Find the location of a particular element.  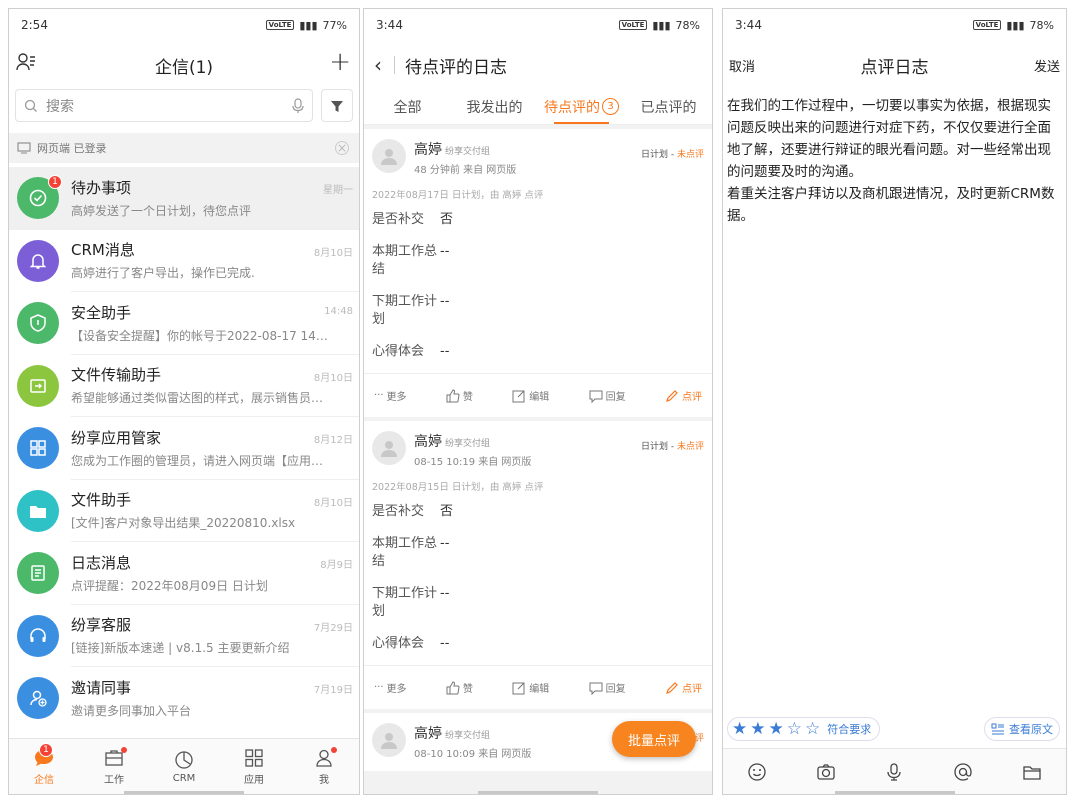

tab-label: 我 is located at coordinates (324, 780).